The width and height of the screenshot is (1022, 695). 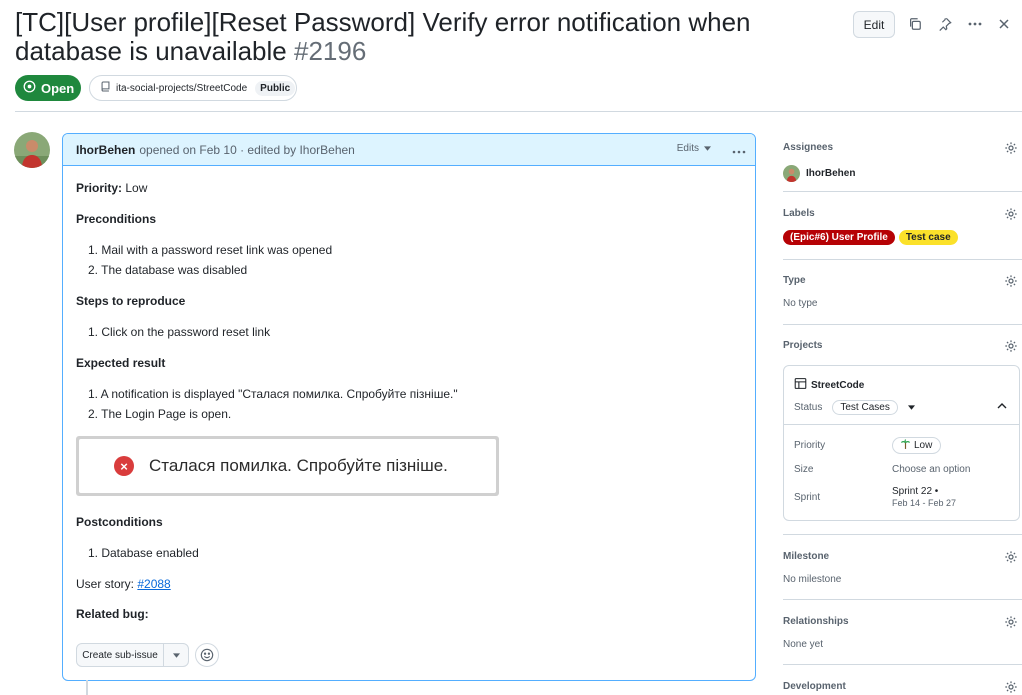 I want to click on labels-list: (Epic#6) User Profile Test case, so click(x=870, y=237).